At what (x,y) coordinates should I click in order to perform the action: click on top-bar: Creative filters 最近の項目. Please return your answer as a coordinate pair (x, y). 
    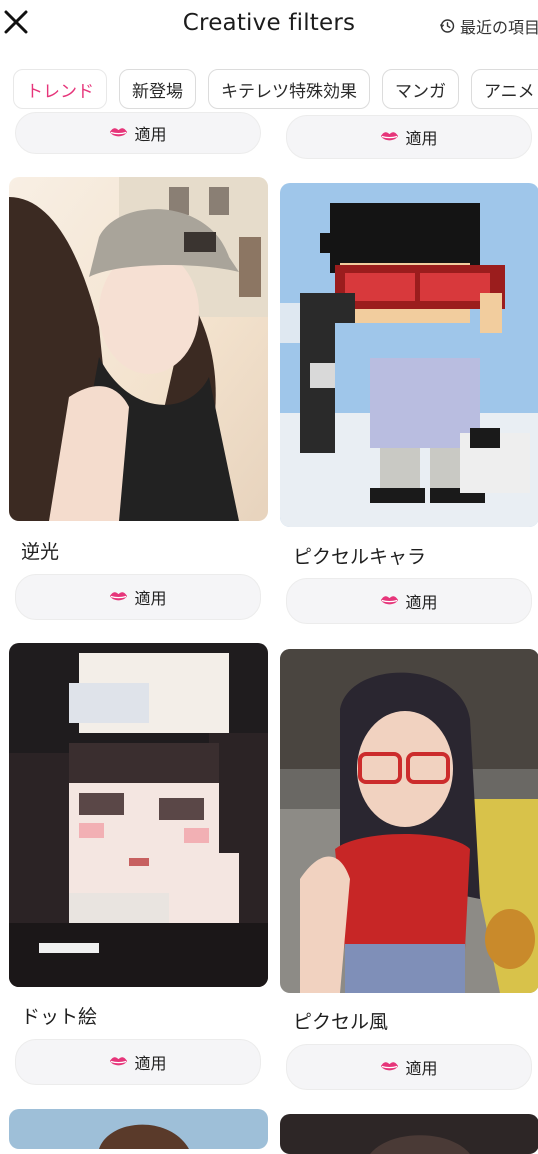
    Looking at the image, I should click on (269, 26).